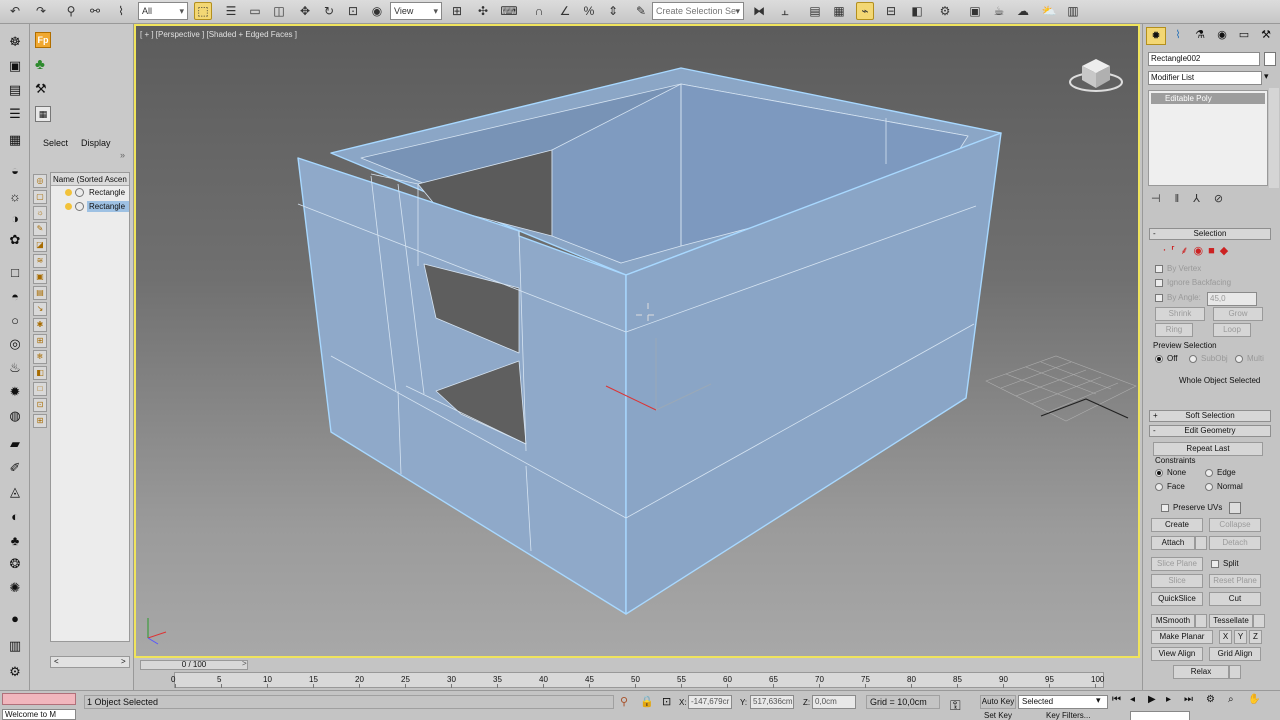  Describe the element at coordinates (785, 11) in the screenshot. I see `align-icon: ⫠` at that location.